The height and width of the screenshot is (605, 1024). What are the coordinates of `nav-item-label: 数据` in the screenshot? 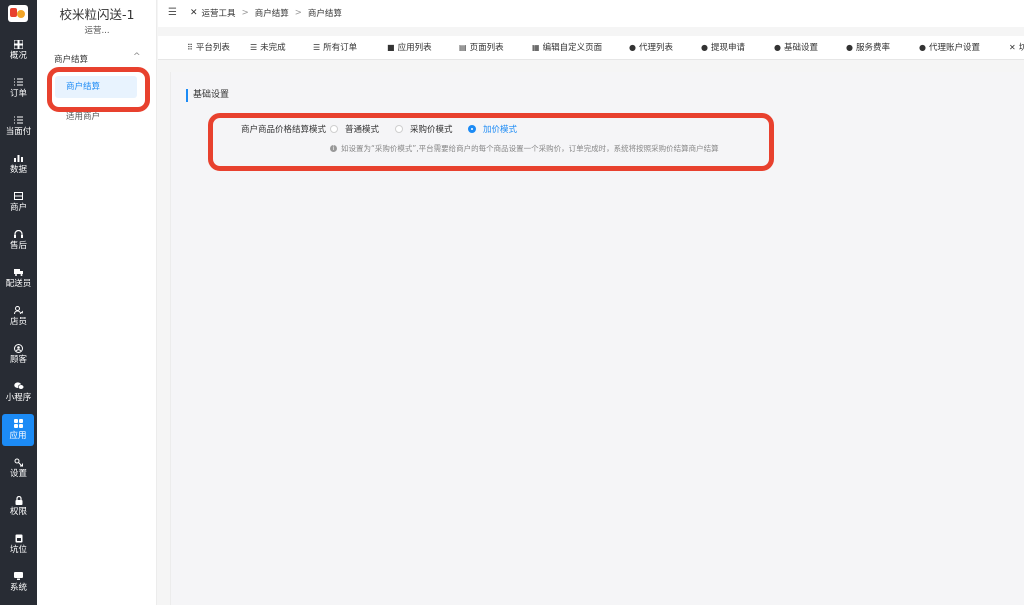 It's located at (18, 170).